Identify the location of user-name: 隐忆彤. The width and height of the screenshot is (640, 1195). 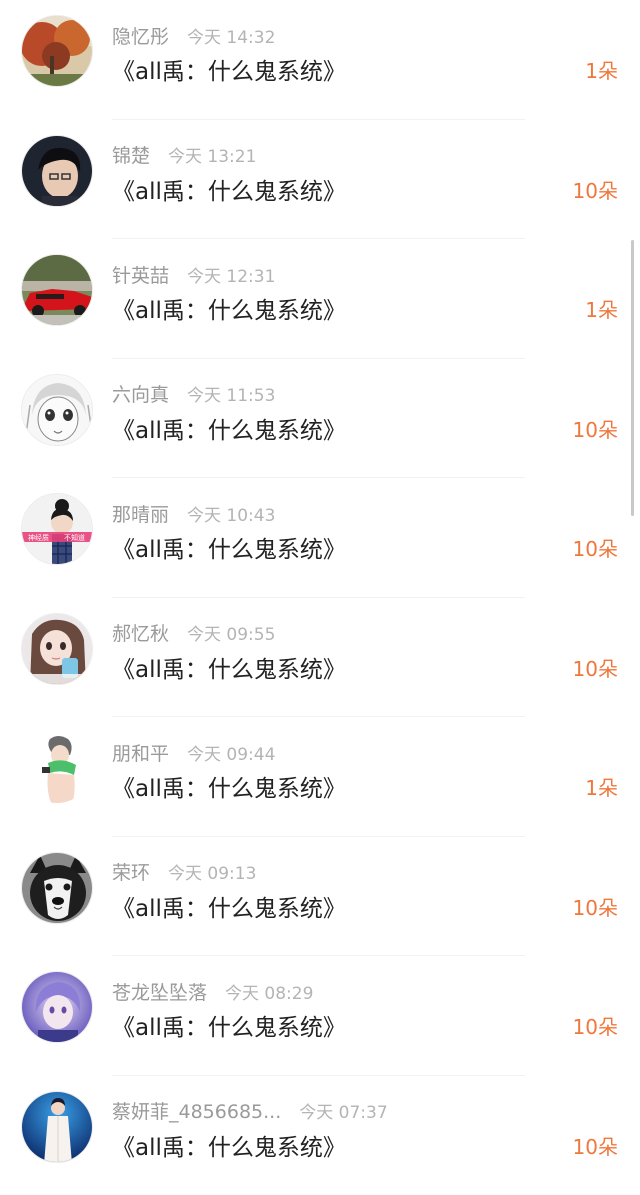
(140, 35).